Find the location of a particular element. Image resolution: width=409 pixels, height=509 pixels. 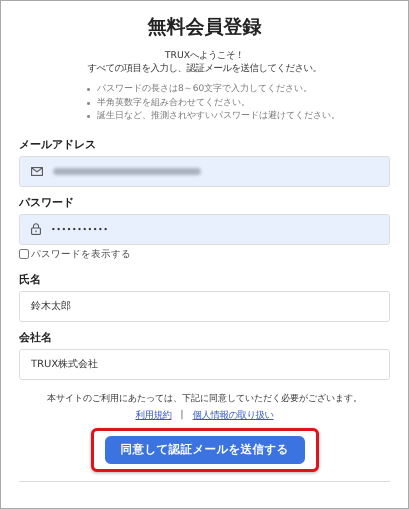

field-label: 氏名 is located at coordinates (30, 279).